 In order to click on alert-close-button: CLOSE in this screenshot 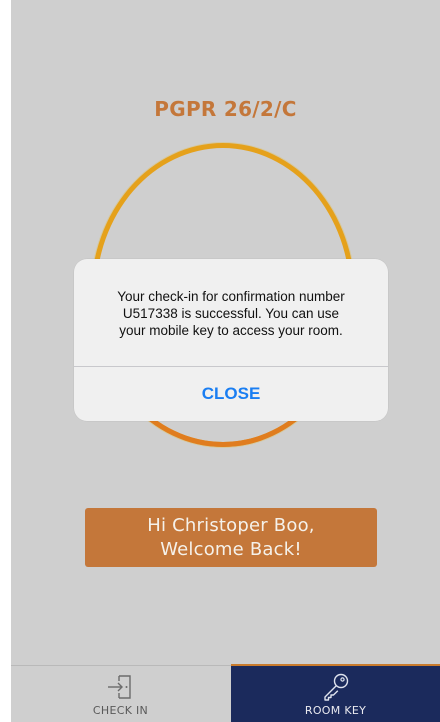, I will do `click(231, 394)`.